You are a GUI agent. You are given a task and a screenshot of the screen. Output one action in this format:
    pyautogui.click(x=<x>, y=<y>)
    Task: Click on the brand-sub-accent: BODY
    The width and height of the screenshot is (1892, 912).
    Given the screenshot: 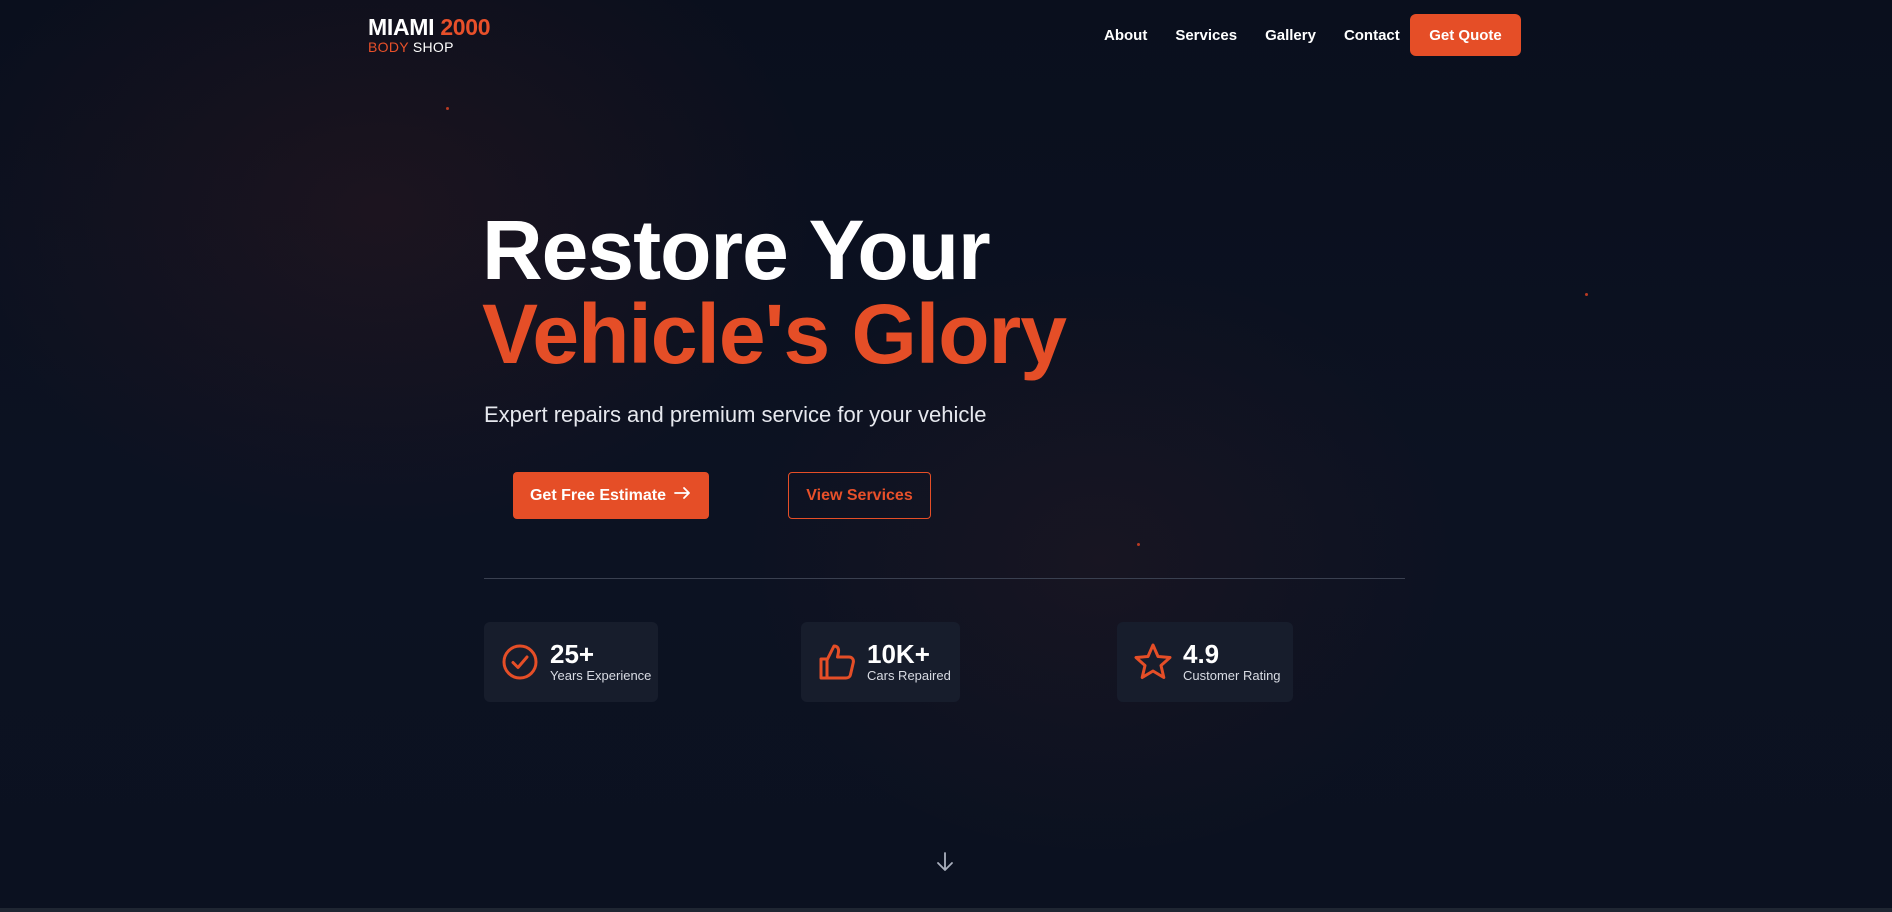 What is the action you would take?
    pyautogui.click(x=388, y=47)
    